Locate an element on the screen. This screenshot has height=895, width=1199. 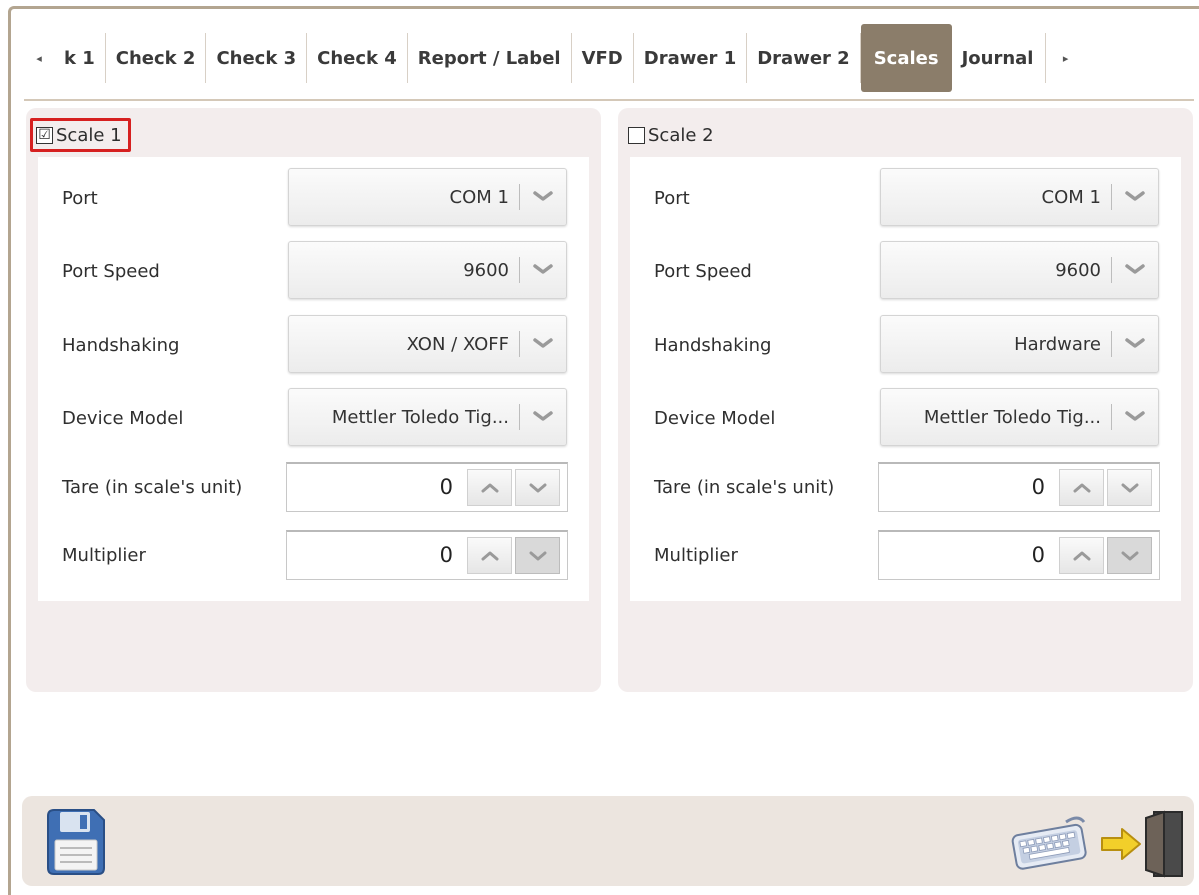
port-speed-label: Port Speed is located at coordinates (703, 271).